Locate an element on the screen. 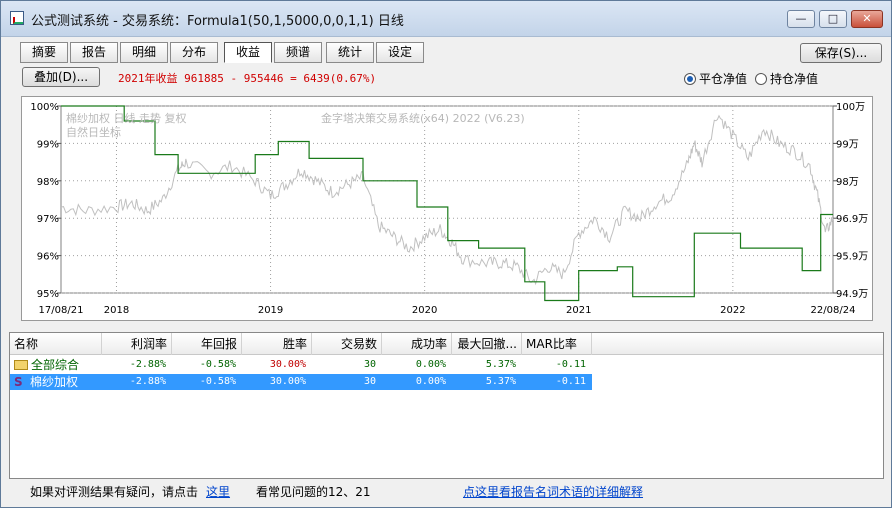 The width and height of the screenshot is (892, 508). table-header: 名称 利润率 年回报 胜率 交易数 成功率 最大回撤... MAR比率 is located at coordinates (446, 344).